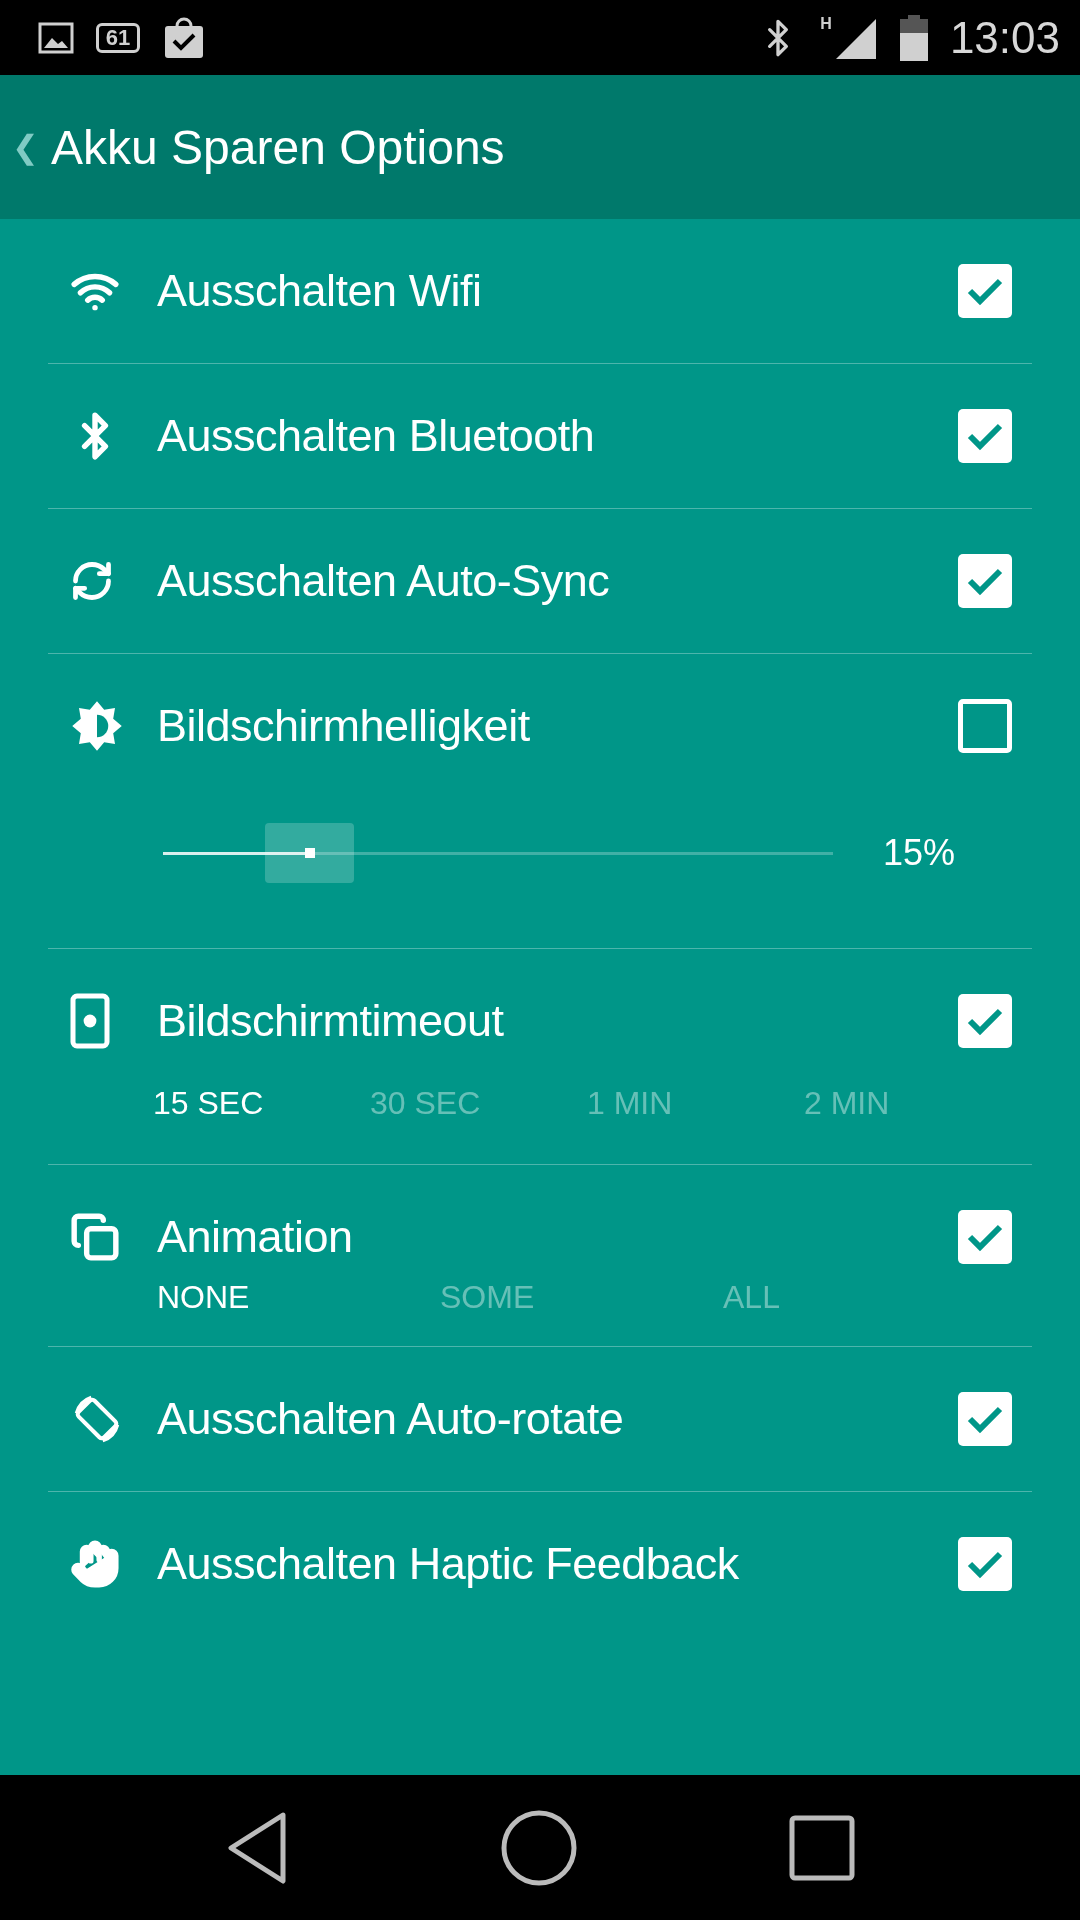 The image size is (1080, 1920). What do you see at coordinates (384, 581) in the screenshot?
I see `setting-label: Ausschalten Auto-Sync` at bounding box center [384, 581].